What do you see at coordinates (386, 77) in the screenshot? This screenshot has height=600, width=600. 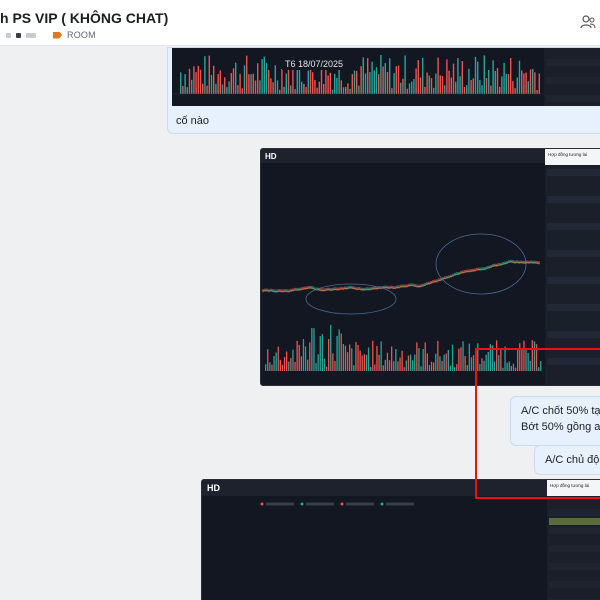 I see `chart-screenshot: T6 18/07/2025` at bounding box center [386, 77].